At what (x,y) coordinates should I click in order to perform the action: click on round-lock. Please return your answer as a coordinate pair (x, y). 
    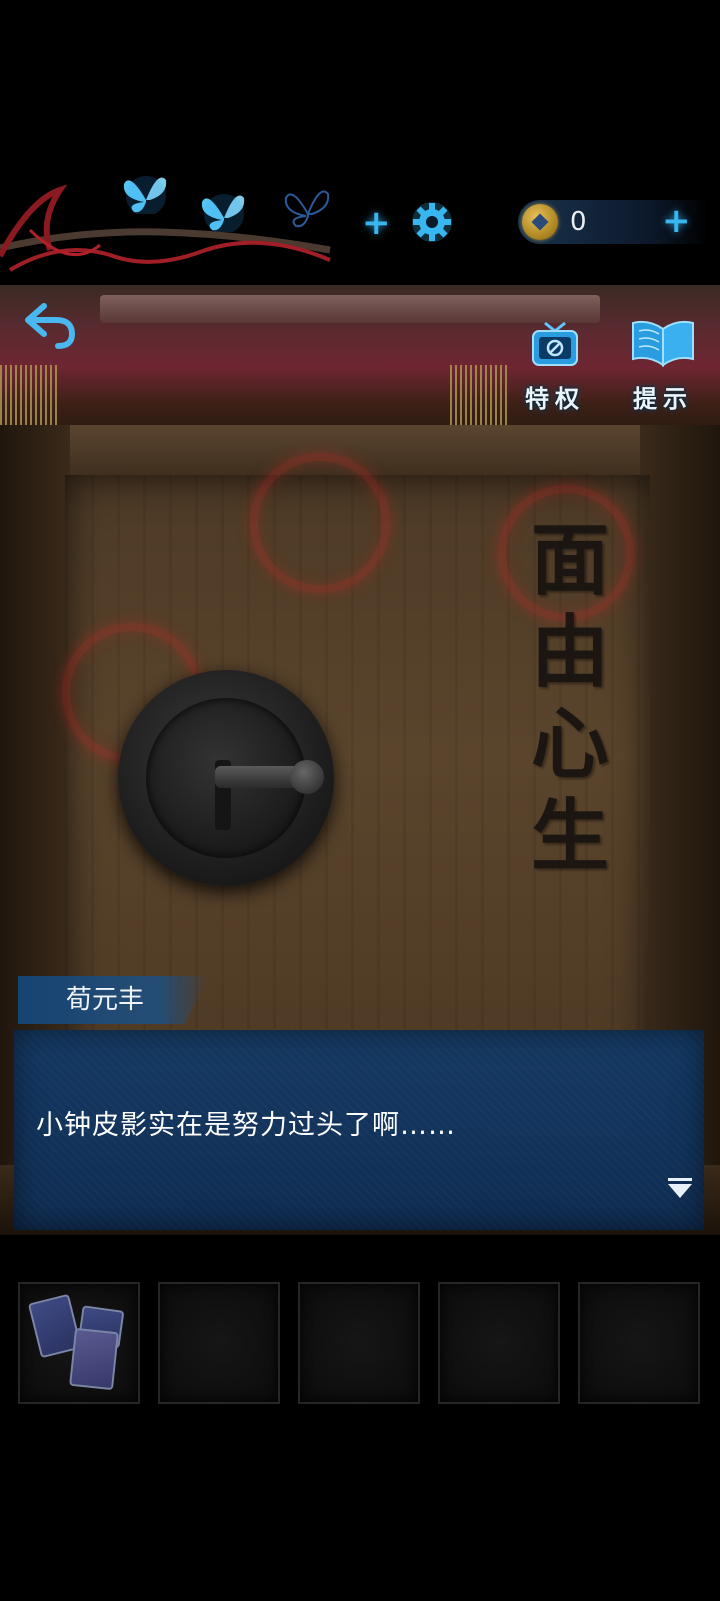
    Looking at the image, I should click on (226, 778).